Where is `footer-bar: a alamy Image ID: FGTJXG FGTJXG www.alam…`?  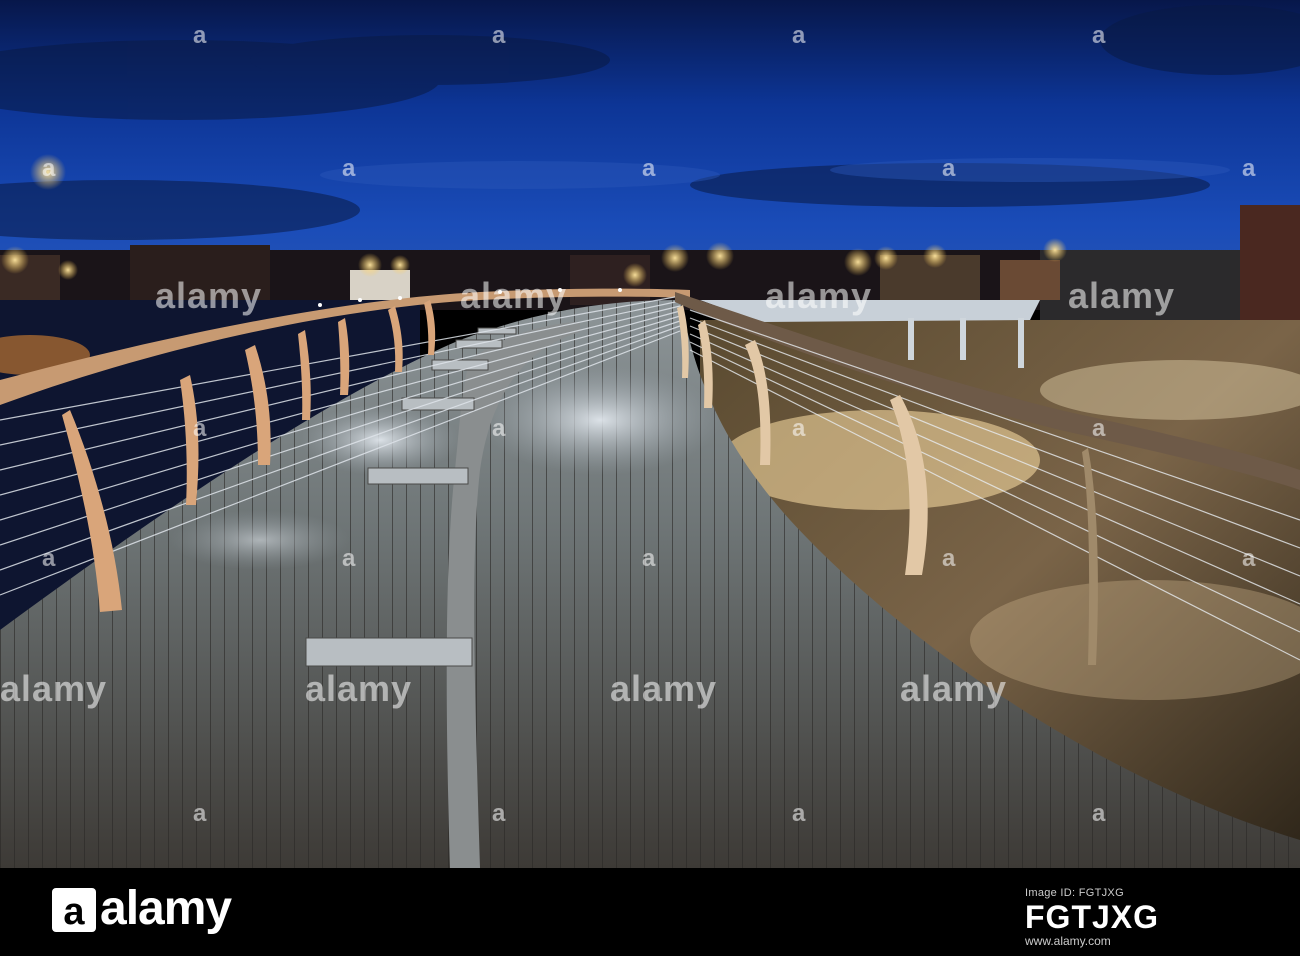
footer-bar: a alamy Image ID: FGTJXG FGTJXG www.alam… is located at coordinates (650, 912).